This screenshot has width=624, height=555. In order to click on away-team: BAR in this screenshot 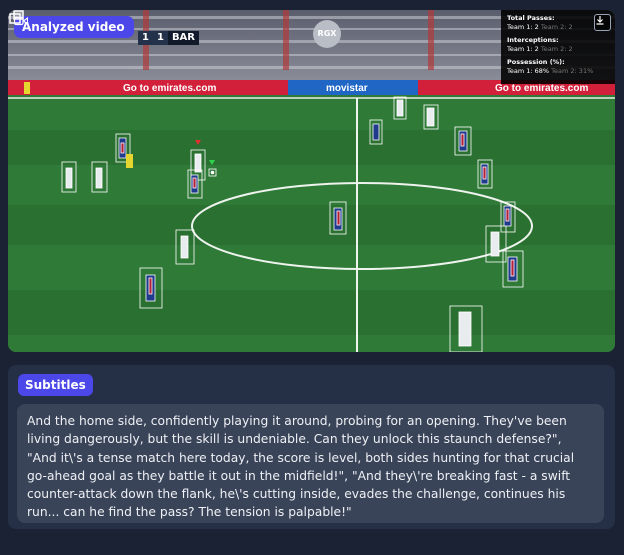, I will do `click(183, 38)`.